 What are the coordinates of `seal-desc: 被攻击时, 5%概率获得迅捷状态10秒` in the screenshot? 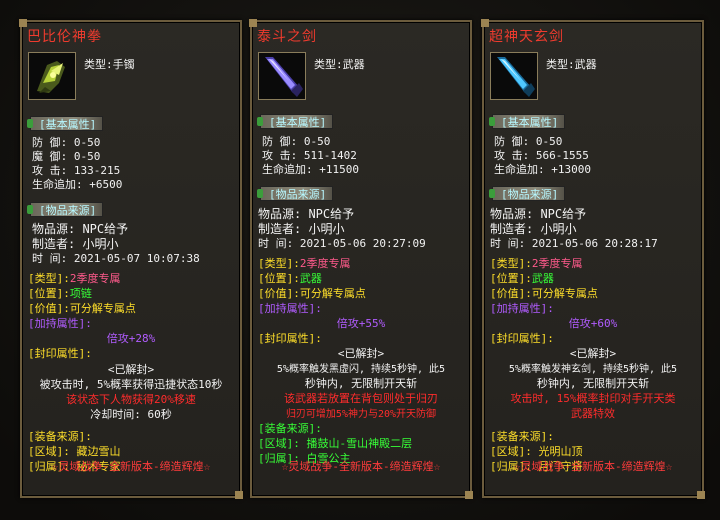 It's located at (131, 384).